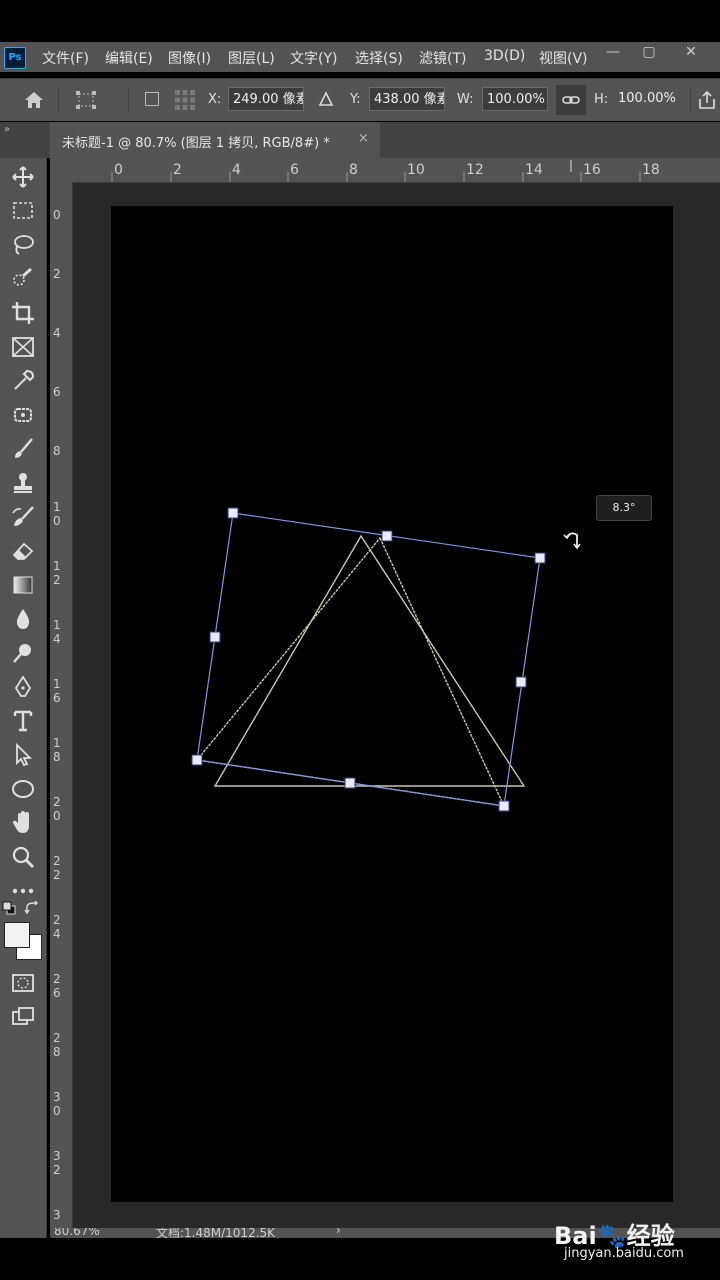  Describe the element at coordinates (86, 100) in the screenshot. I see `transform-tool-icon` at that location.